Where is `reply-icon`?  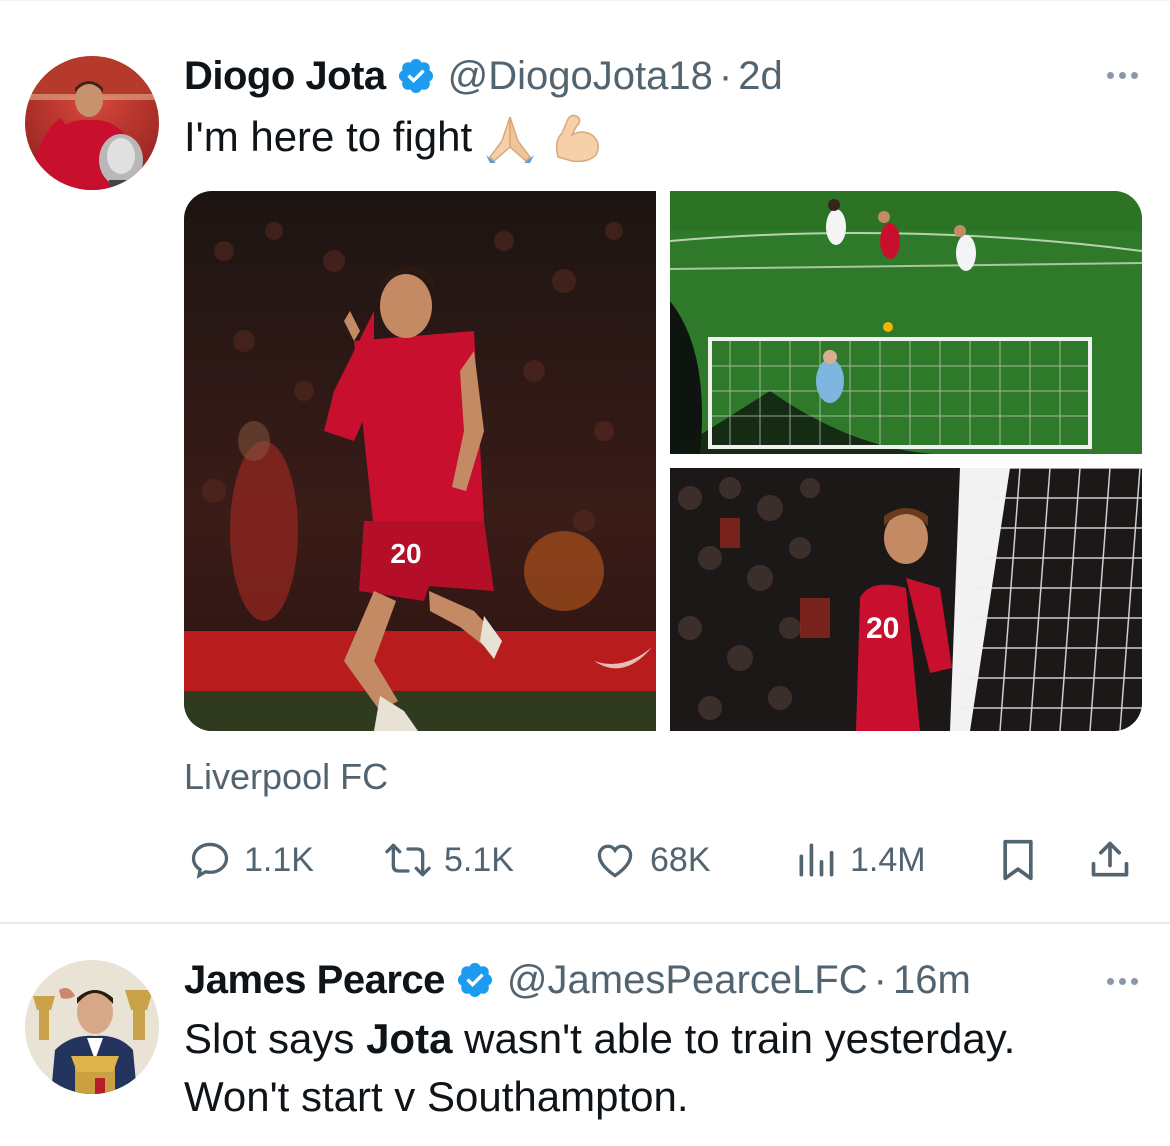
reply-icon is located at coordinates (210, 860).